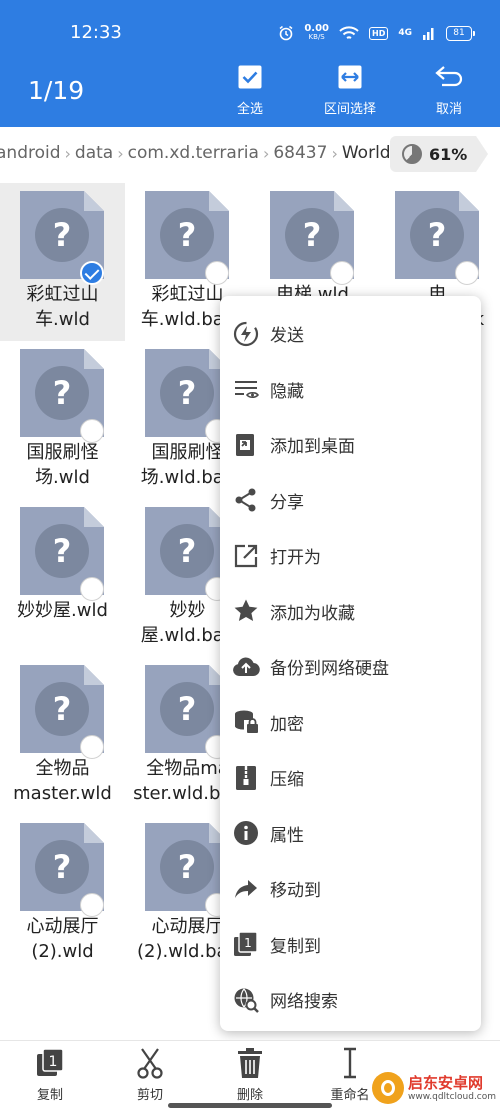  I want to click on check-square-icon, so click(250, 77).